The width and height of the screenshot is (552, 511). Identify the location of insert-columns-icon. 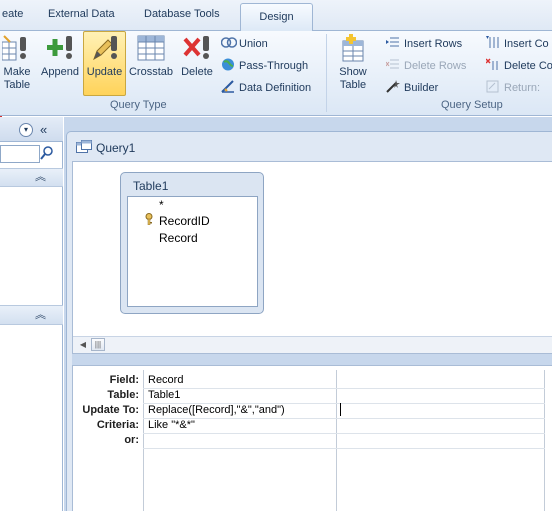
(493, 42).